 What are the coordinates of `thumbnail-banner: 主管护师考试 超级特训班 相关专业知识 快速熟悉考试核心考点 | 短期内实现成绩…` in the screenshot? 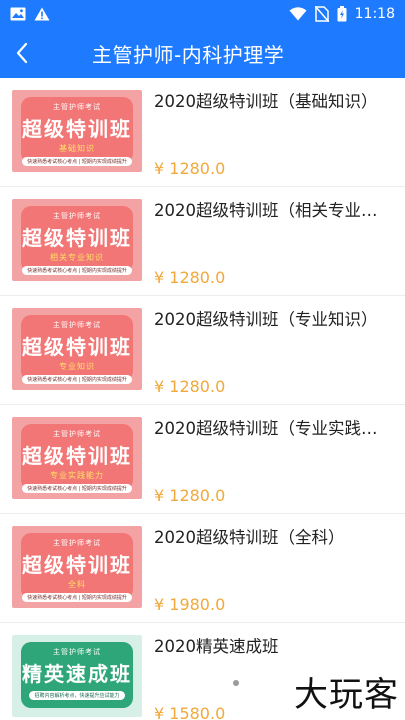 It's located at (77, 240).